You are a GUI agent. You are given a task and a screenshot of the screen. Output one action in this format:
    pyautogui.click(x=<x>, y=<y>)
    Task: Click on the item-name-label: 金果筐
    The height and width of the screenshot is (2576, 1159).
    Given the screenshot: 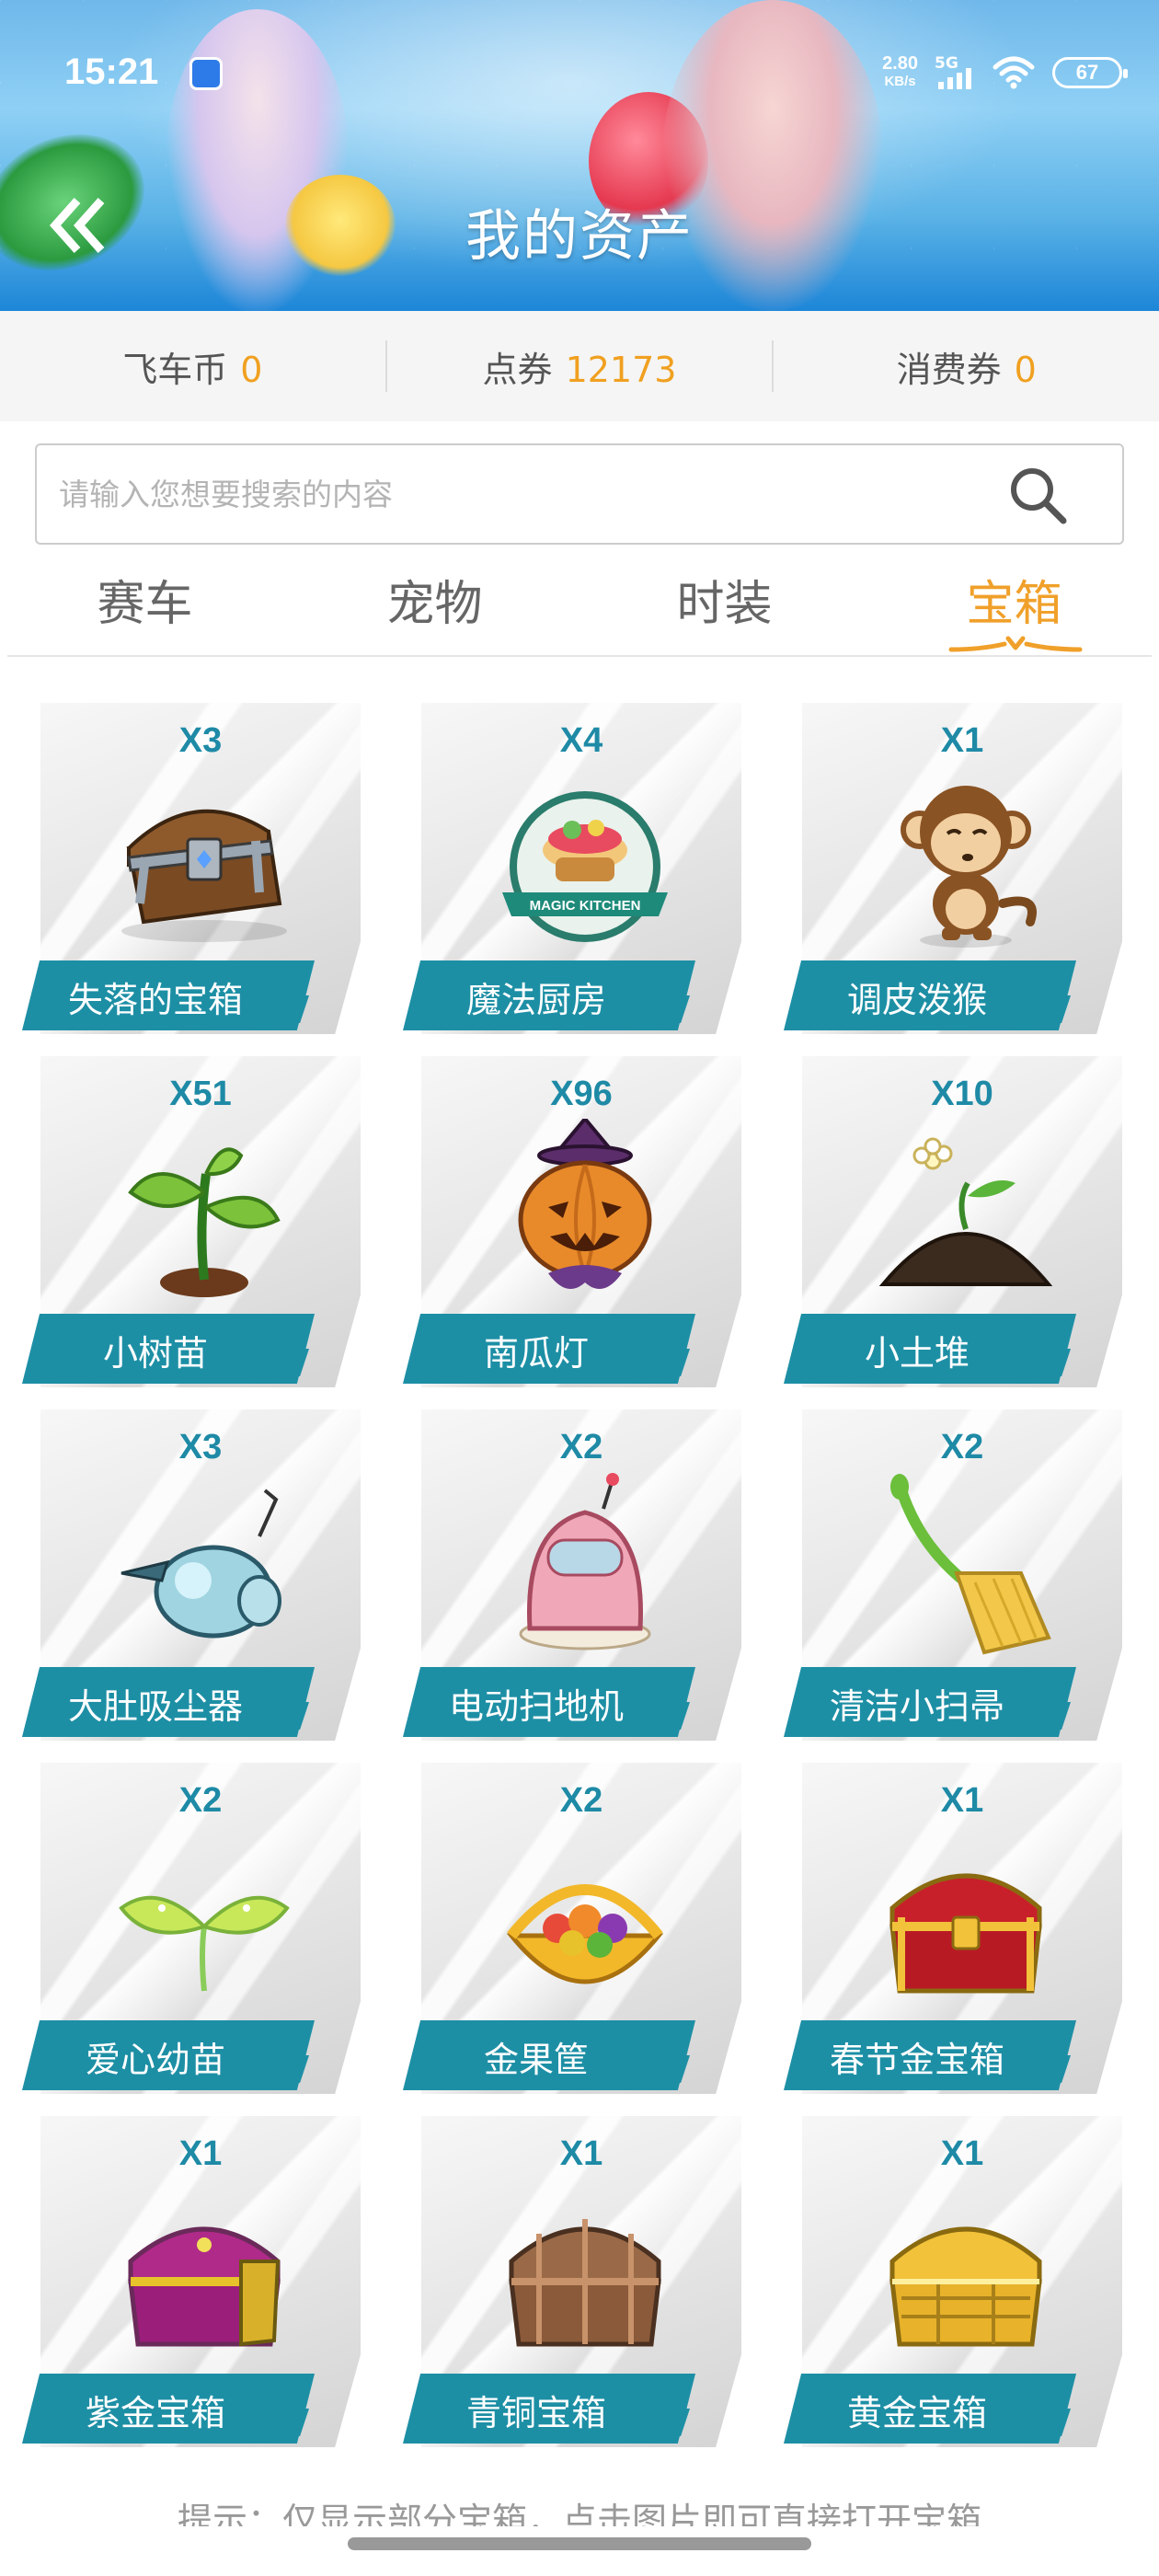 What is the action you would take?
    pyautogui.click(x=549, y=2055)
    